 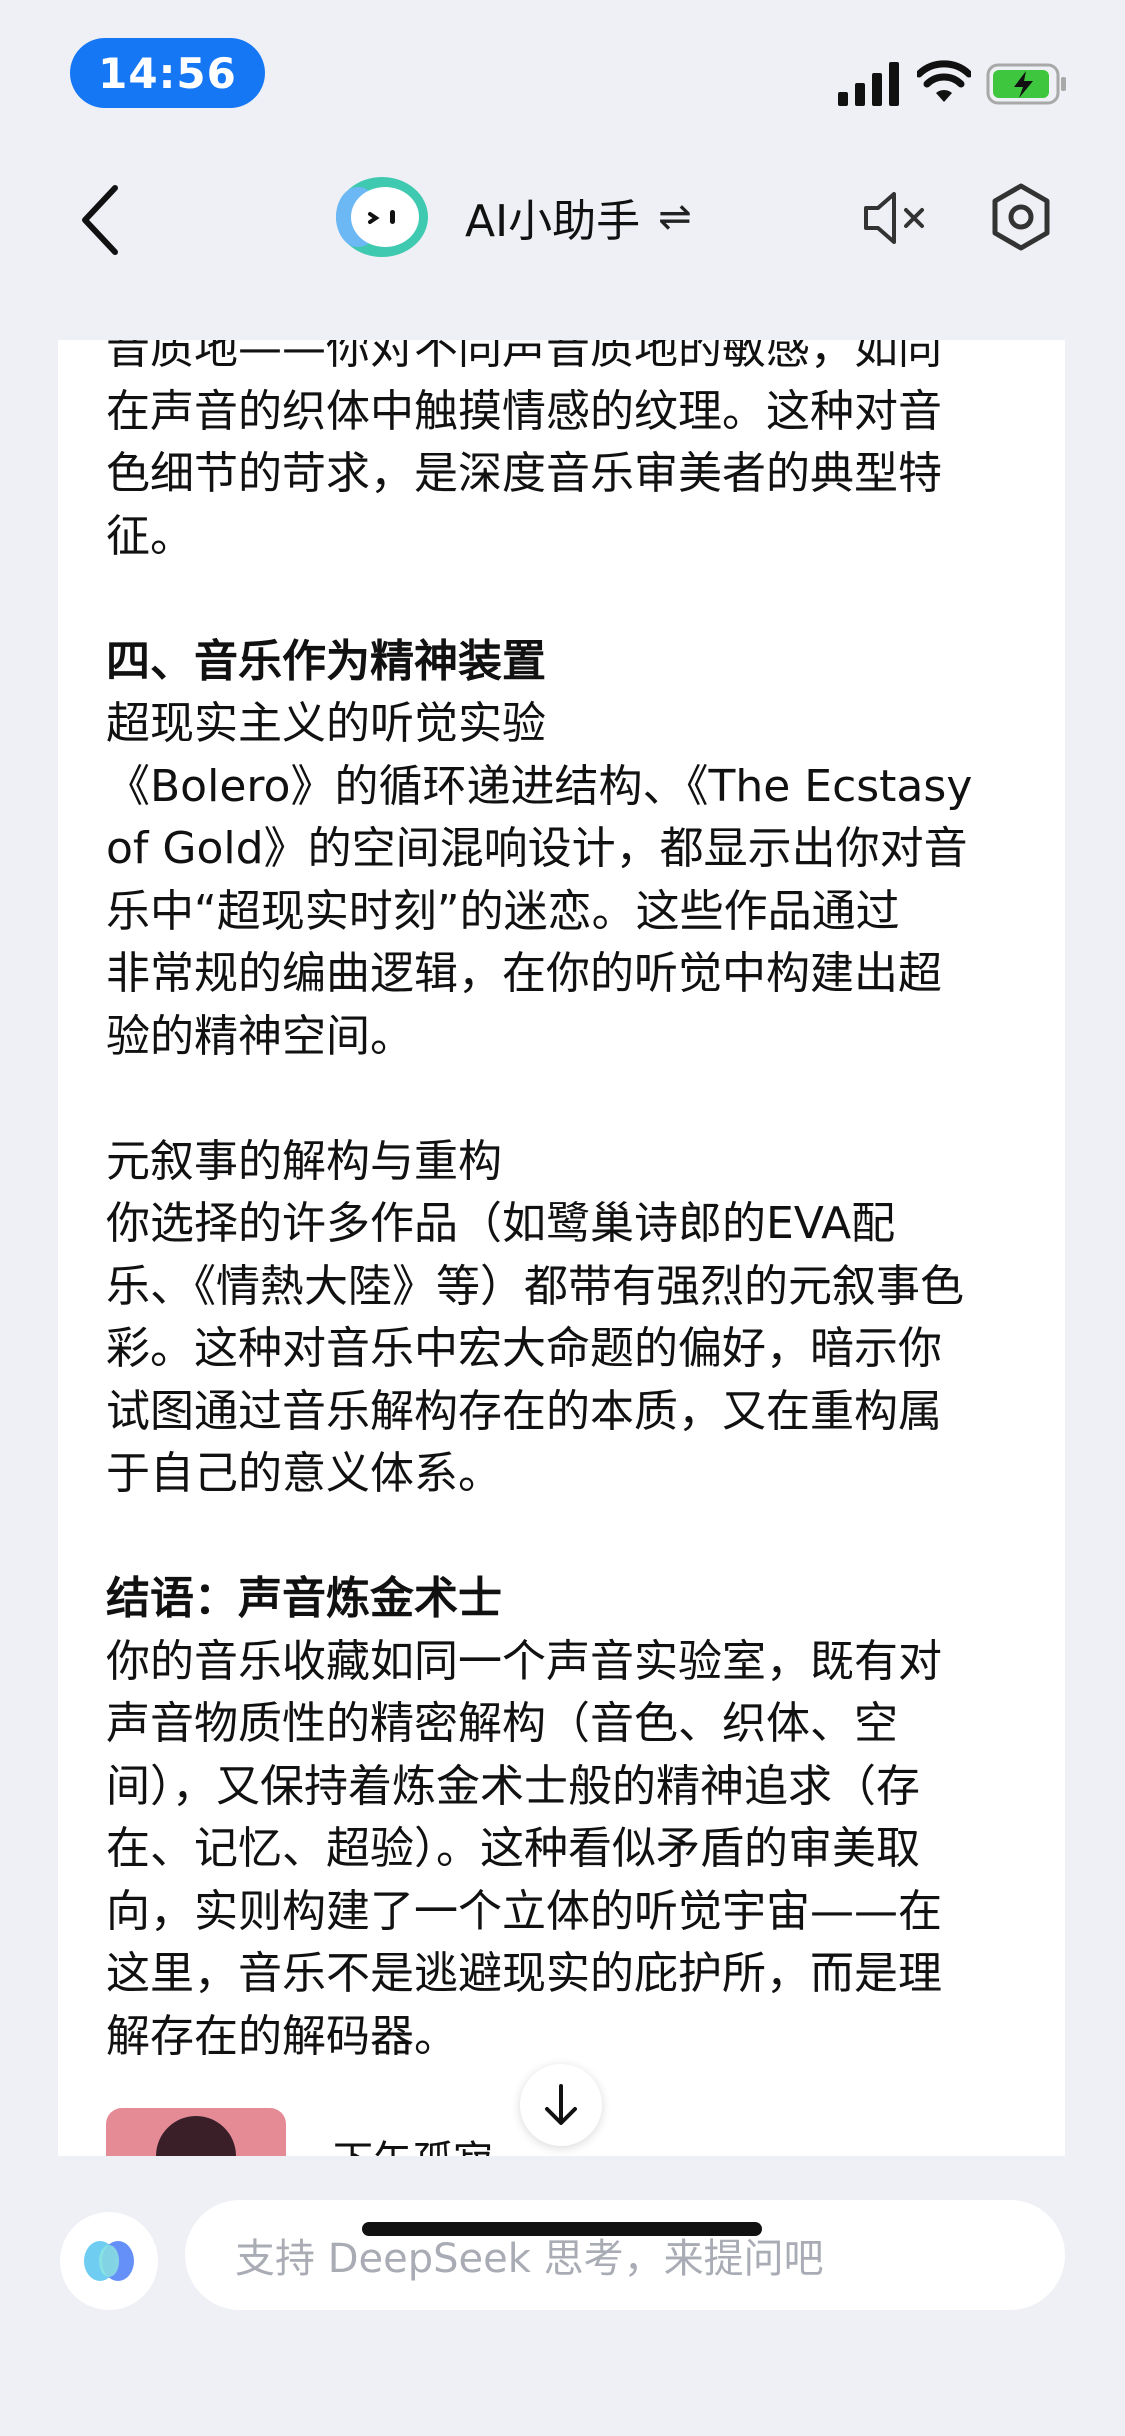 What do you see at coordinates (196, 2136) in the screenshot?
I see `album-cover-figure` at bounding box center [196, 2136].